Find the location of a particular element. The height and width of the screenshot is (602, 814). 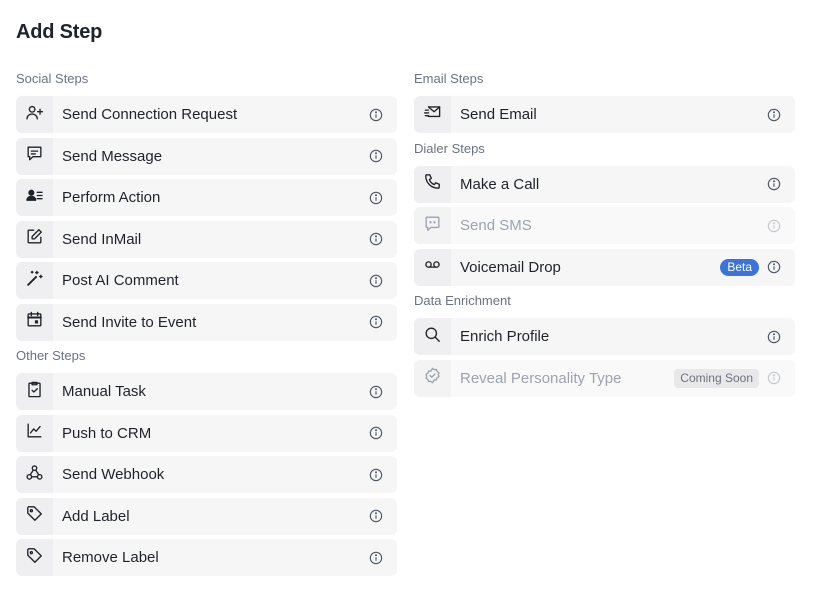

step-send-message: Send Message is located at coordinates (206, 156).